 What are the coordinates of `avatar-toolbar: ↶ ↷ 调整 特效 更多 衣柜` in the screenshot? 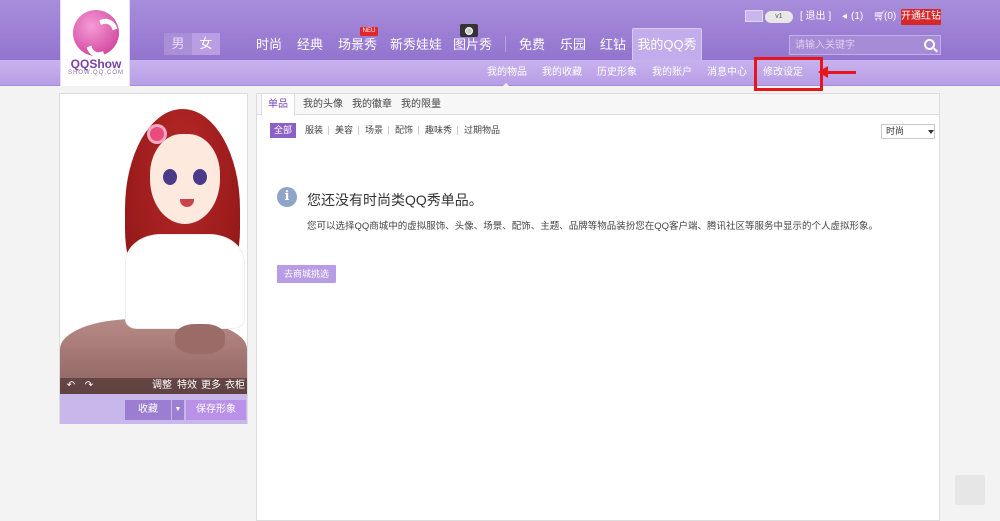 It's located at (153, 386).